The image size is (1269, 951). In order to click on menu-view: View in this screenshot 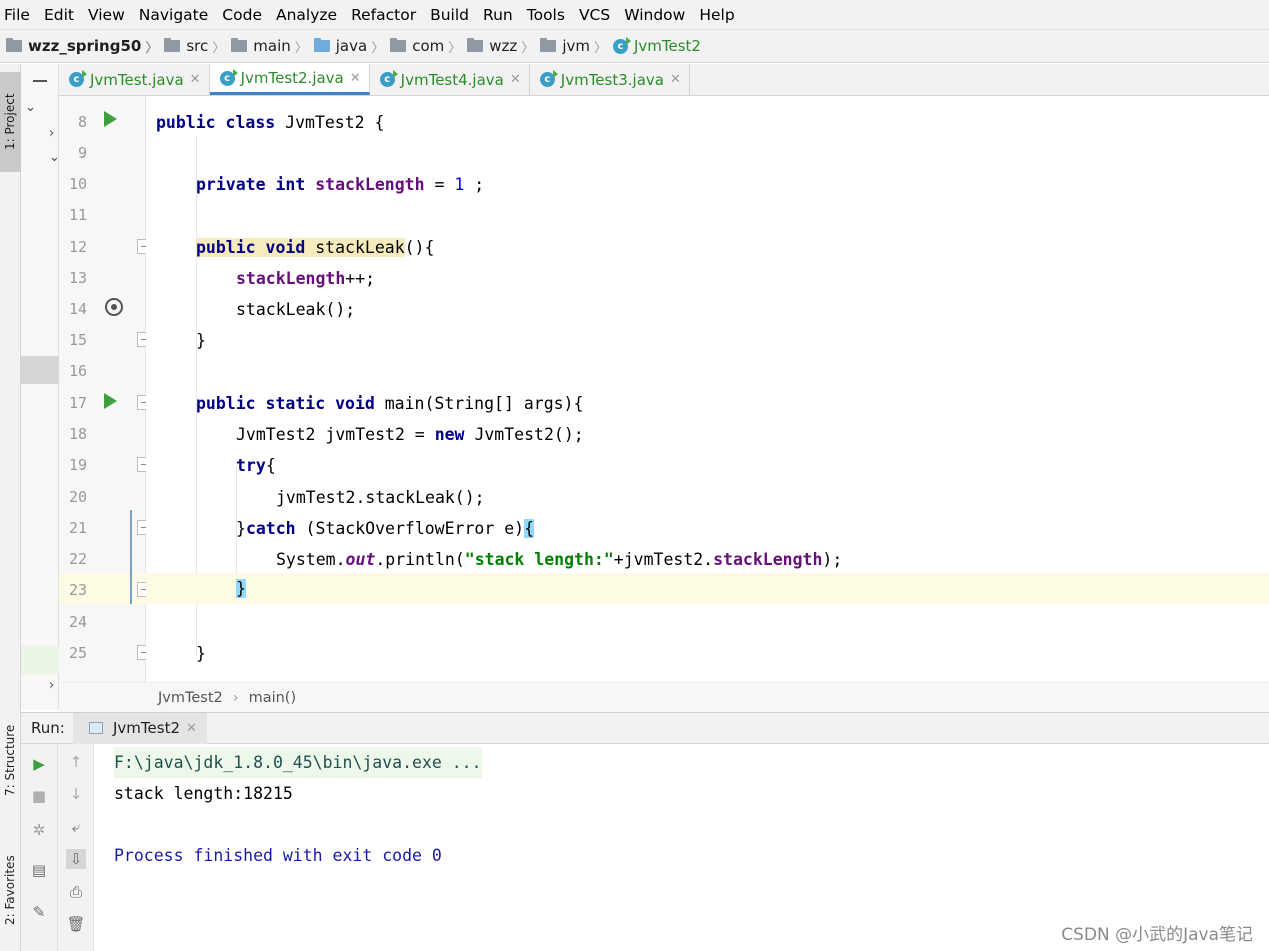, I will do `click(110, 15)`.